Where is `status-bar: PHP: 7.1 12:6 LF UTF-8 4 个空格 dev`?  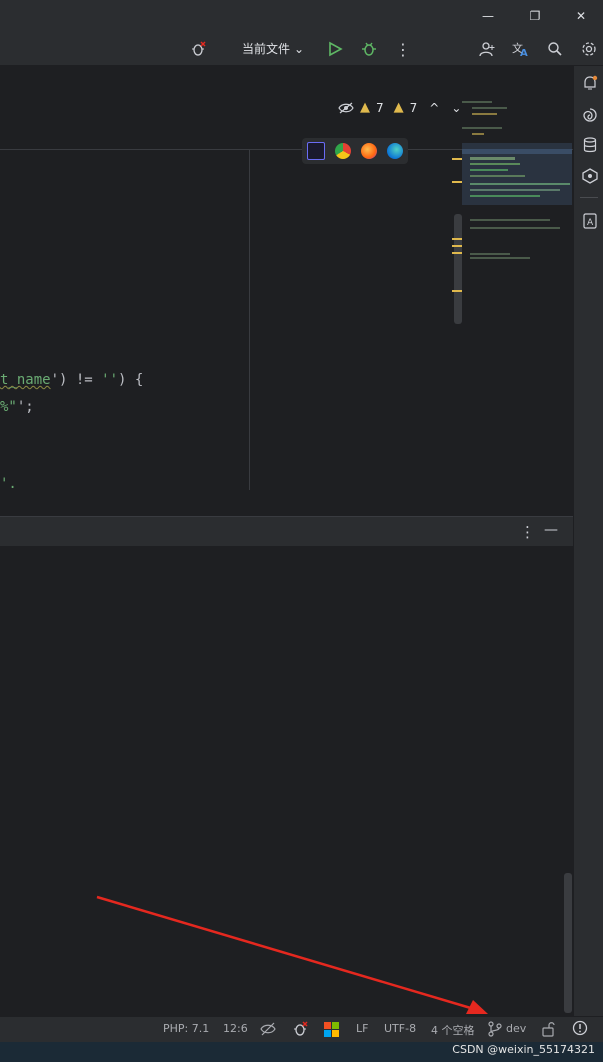 status-bar: PHP: 7.1 12:6 LF UTF-8 4 个空格 dev is located at coordinates (301, 1029).